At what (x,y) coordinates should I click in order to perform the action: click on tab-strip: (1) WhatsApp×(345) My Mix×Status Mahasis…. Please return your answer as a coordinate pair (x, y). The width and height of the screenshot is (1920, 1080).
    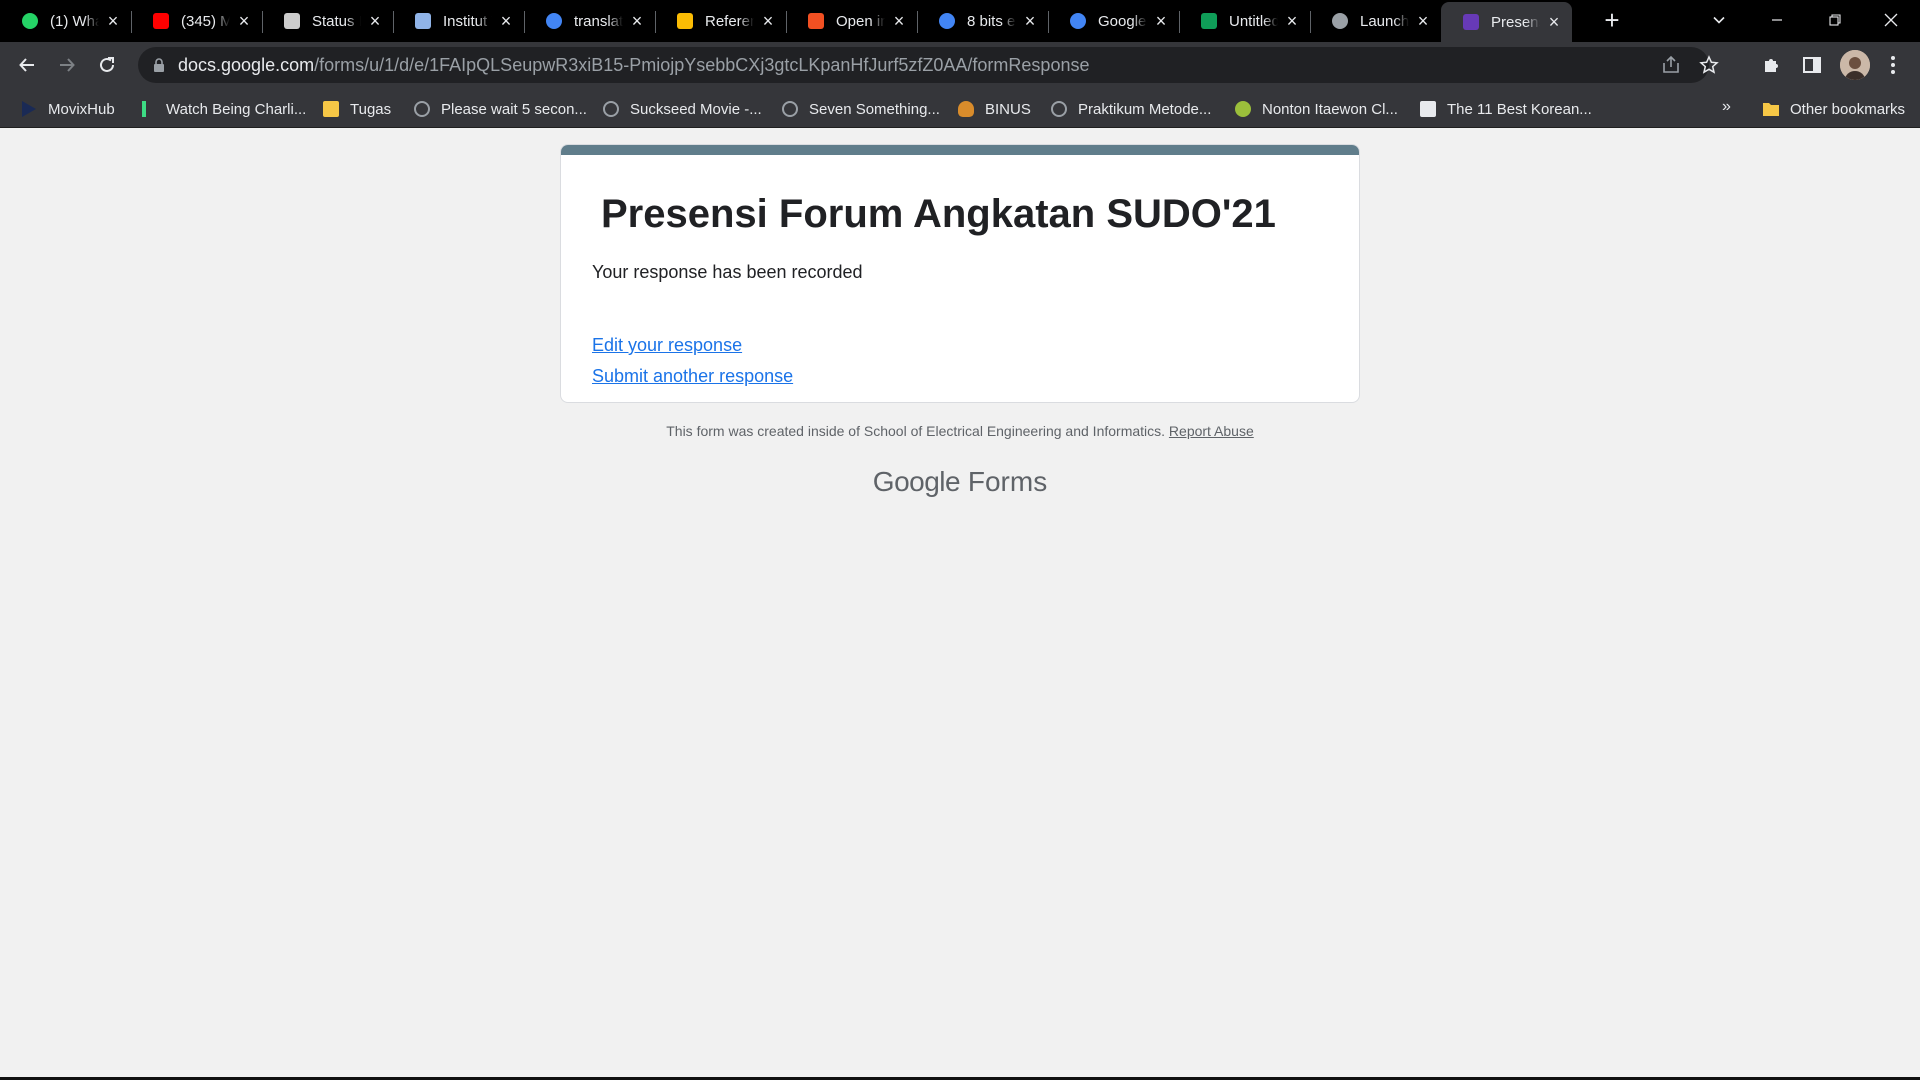
    Looking at the image, I should click on (960, 21).